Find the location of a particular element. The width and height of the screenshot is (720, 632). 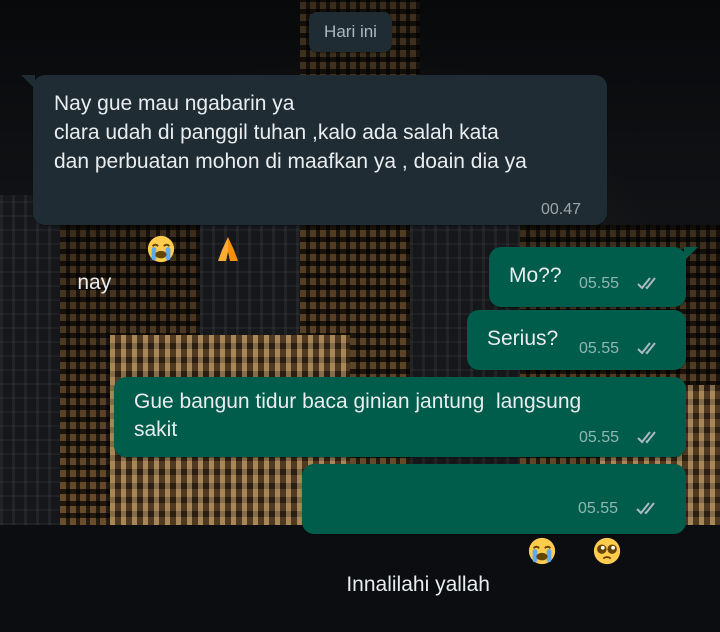

date-separator-label: Hari ini is located at coordinates (350, 31).